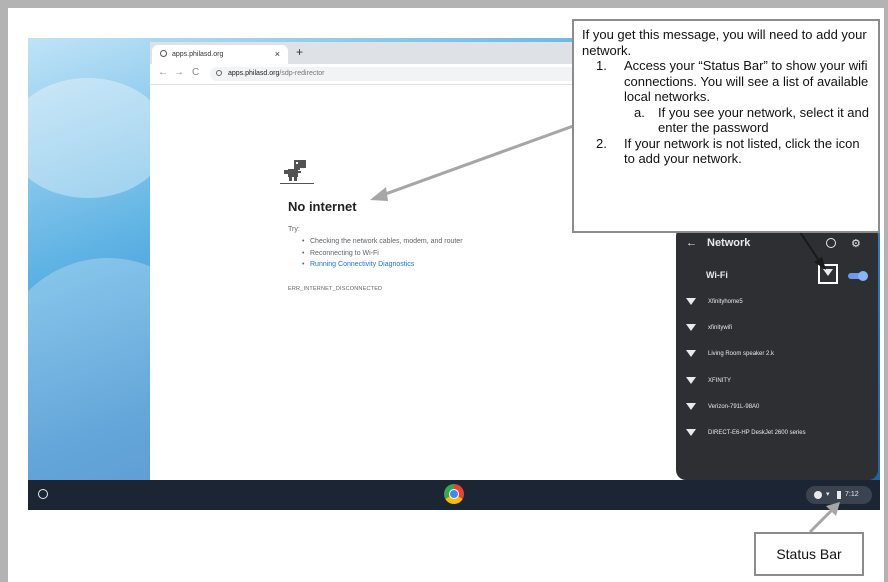 This screenshot has height=582, width=888. Describe the element at coordinates (98, 138) in the screenshot. I see `wallpaper-wave` at that location.